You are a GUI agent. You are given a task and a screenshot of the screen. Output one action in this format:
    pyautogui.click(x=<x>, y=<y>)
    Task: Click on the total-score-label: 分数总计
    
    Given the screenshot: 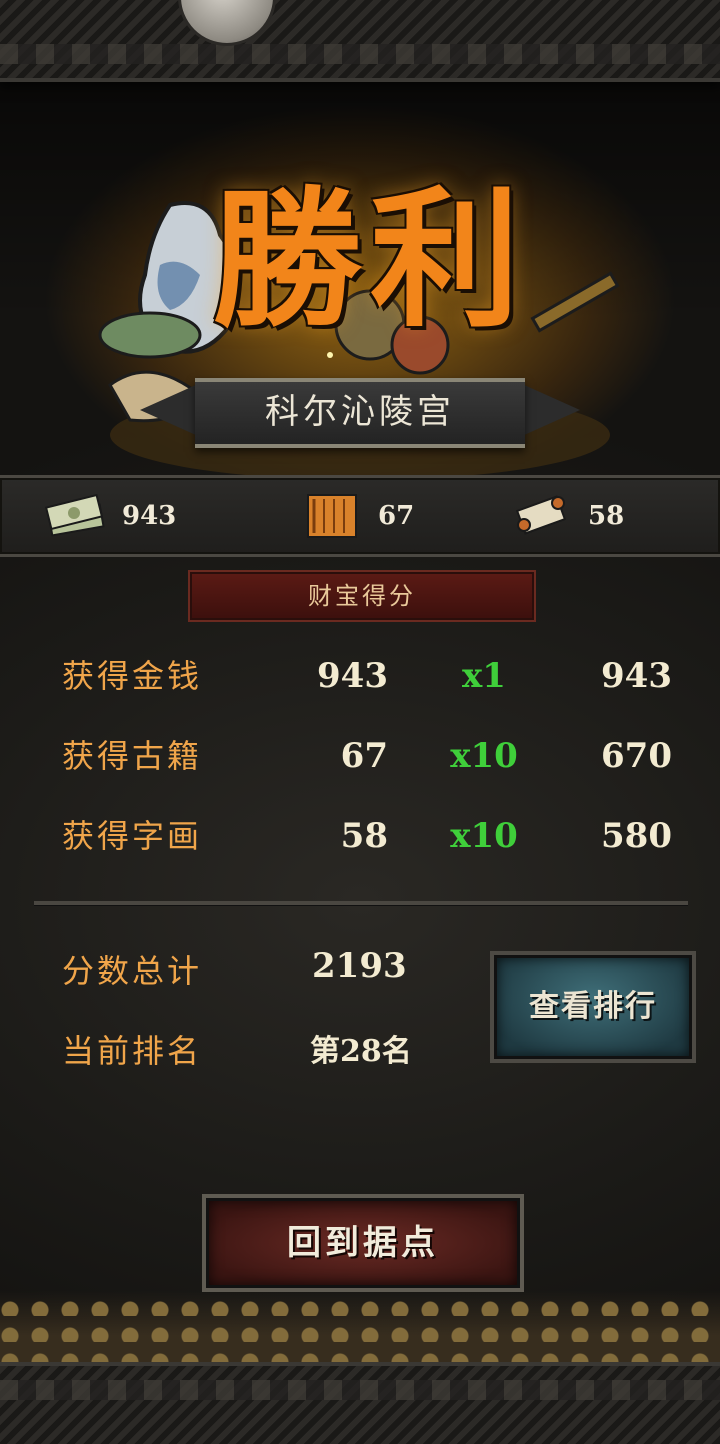 What is the action you would take?
    pyautogui.click(x=132, y=971)
    